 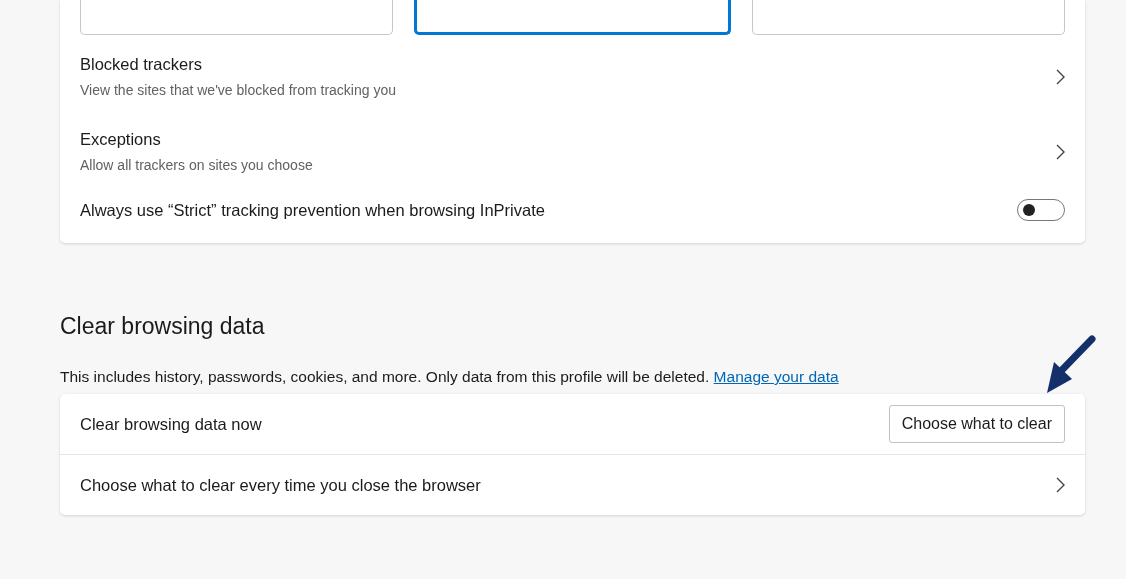 What do you see at coordinates (196, 165) in the screenshot?
I see `setting-description: Allow all trackers on sites you choose` at bounding box center [196, 165].